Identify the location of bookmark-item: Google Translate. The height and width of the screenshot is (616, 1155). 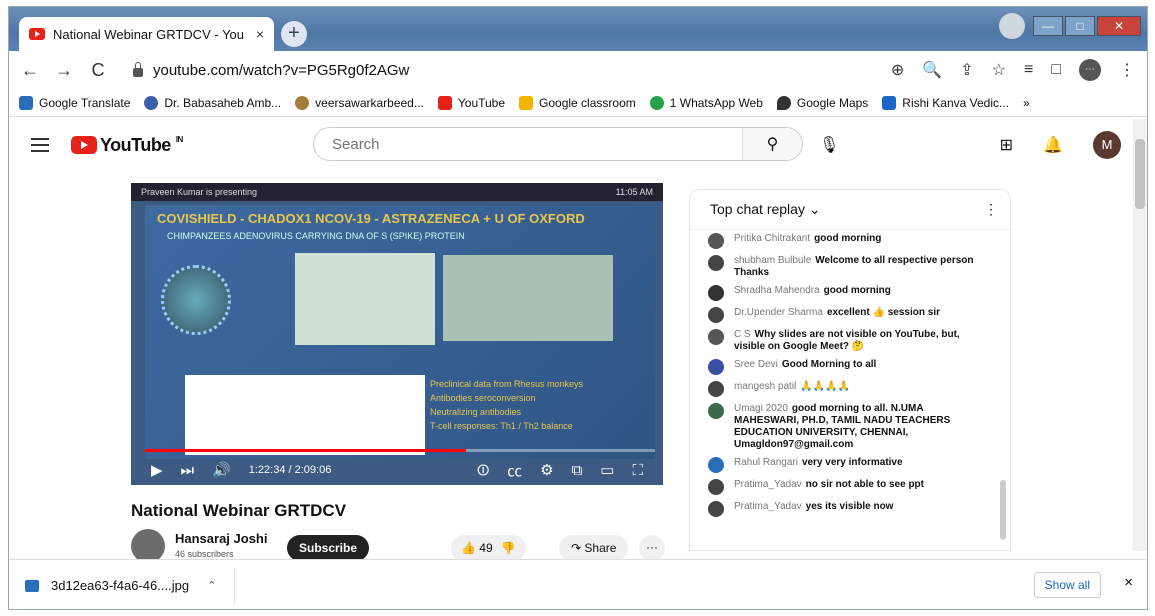
(74, 102).